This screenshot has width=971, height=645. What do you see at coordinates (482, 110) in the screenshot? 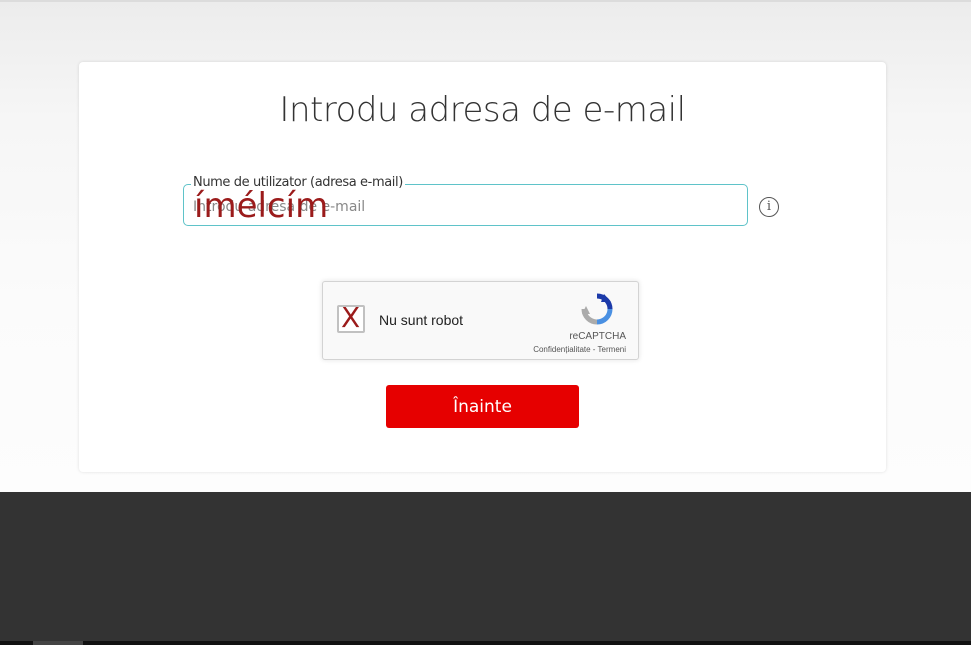
I see `page-title: Introdu adresa de e-mail` at bounding box center [482, 110].